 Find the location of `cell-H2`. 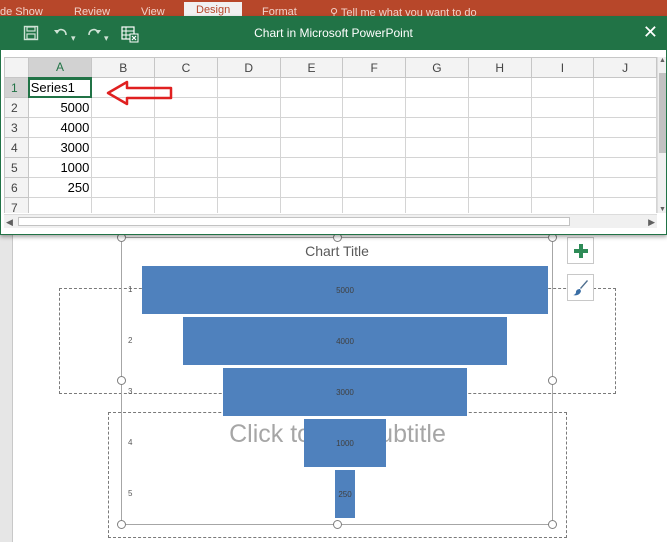

cell-H2 is located at coordinates (499, 107).